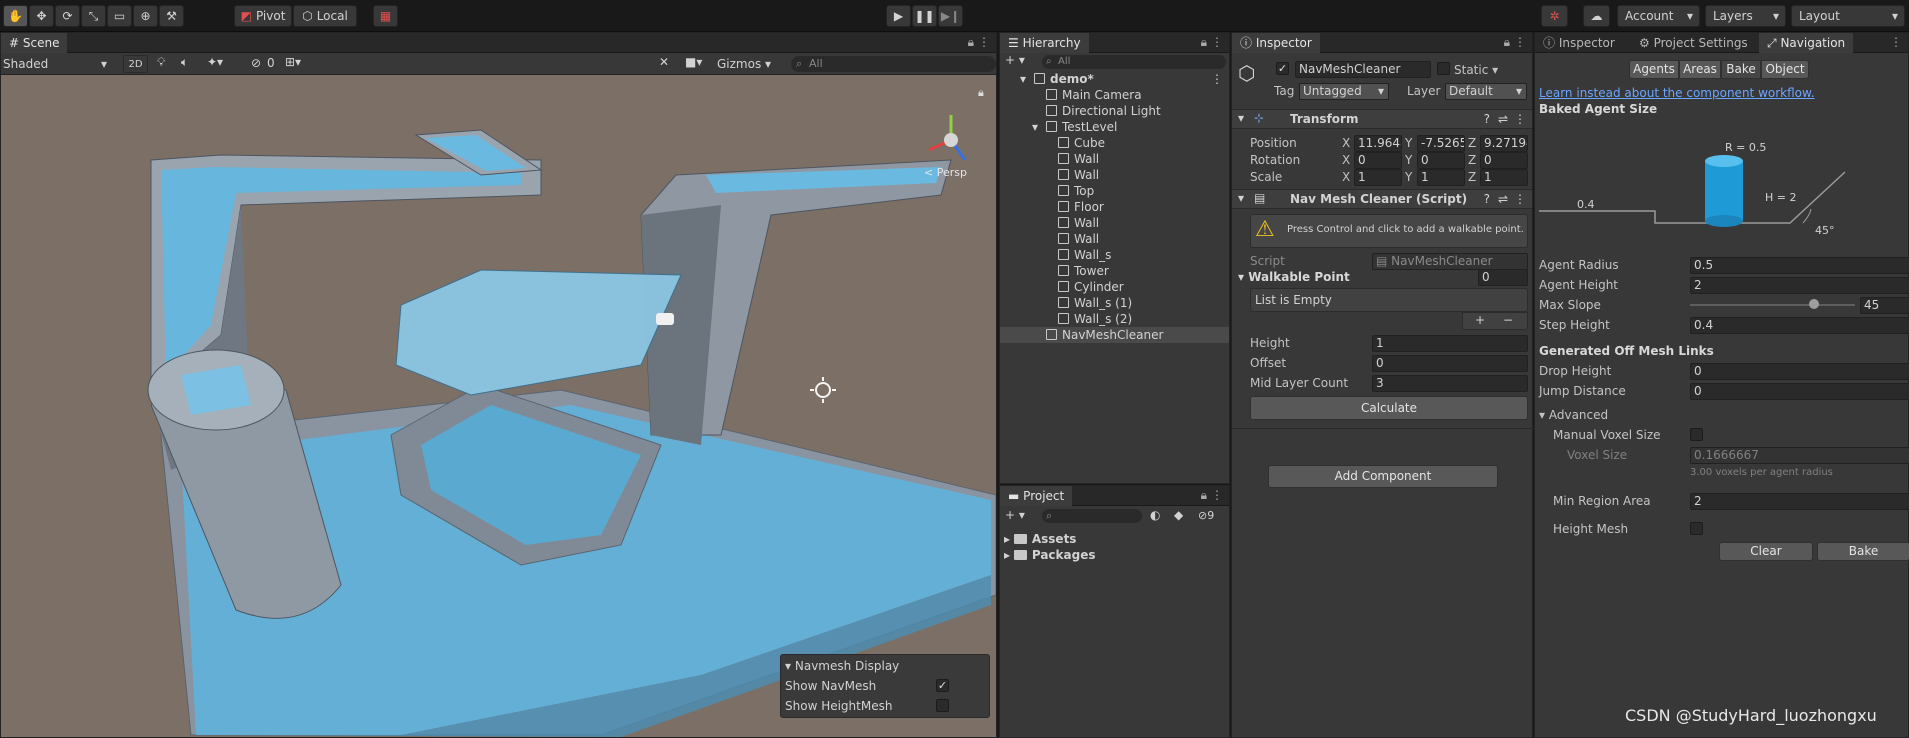  What do you see at coordinates (1503, 277) in the screenshot?
I see `walkable-count-input: 0` at bounding box center [1503, 277].